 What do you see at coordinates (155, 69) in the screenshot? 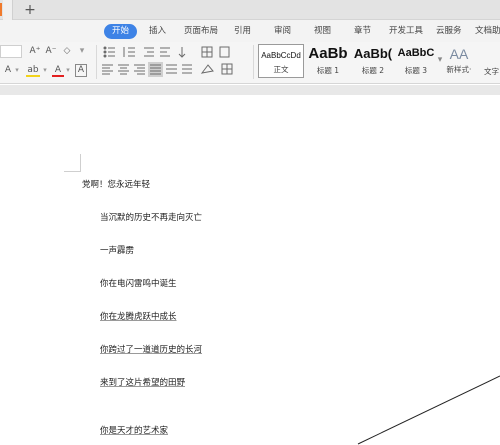
I see `justify-selected-bg` at bounding box center [155, 69].